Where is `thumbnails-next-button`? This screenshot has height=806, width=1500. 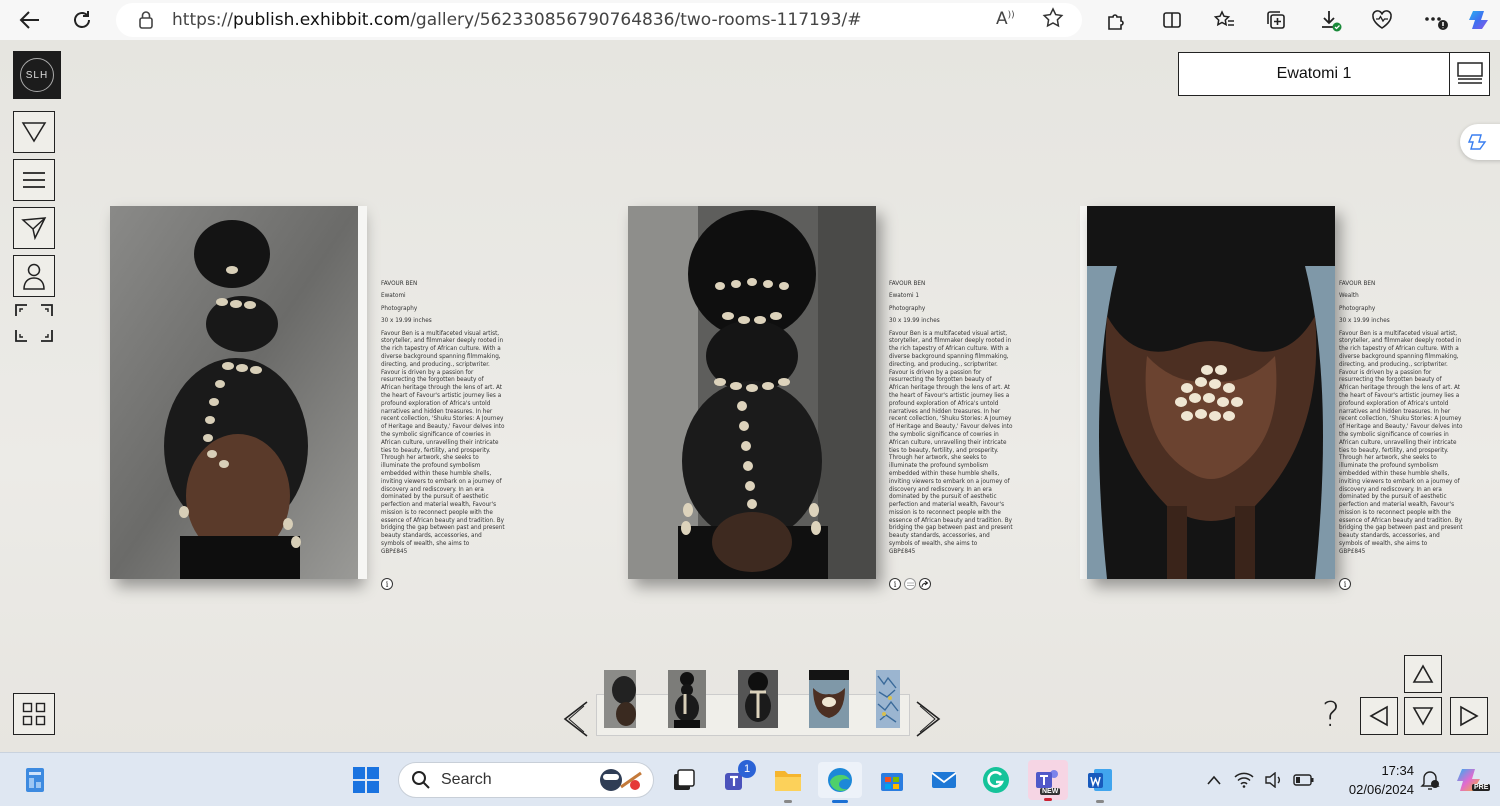
thumbnails-next-button is located at coordinates (928, 721).